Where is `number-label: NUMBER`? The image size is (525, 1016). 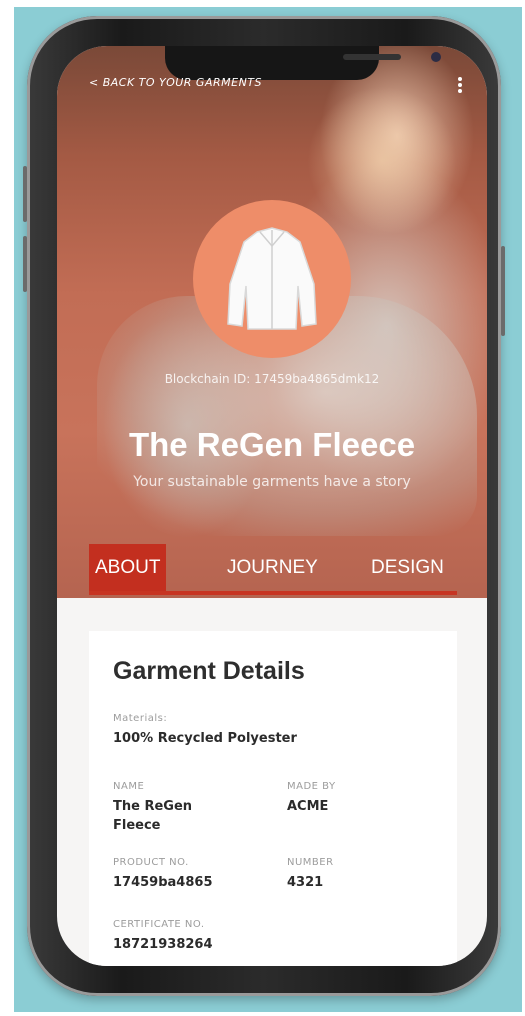 number-label: NUMBER is located at coordinates (310, 862).